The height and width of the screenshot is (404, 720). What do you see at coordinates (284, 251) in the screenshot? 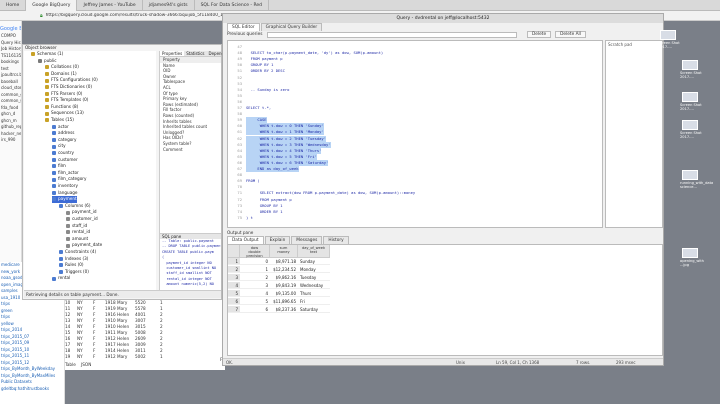
I see `column-header: sum money` at bounding box center [284, 251].